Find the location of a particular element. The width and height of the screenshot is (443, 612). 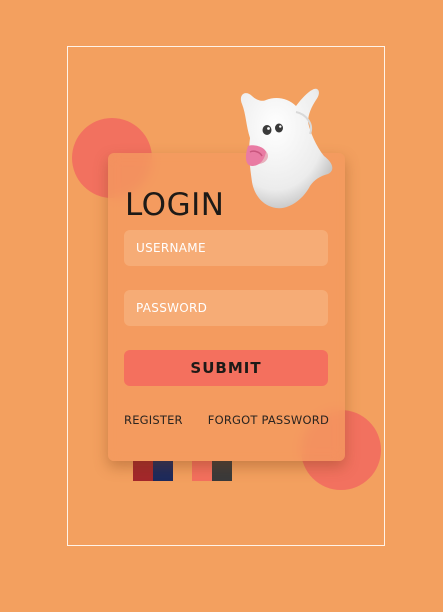

swatch-dark-red is located at coordinates (143, 471).